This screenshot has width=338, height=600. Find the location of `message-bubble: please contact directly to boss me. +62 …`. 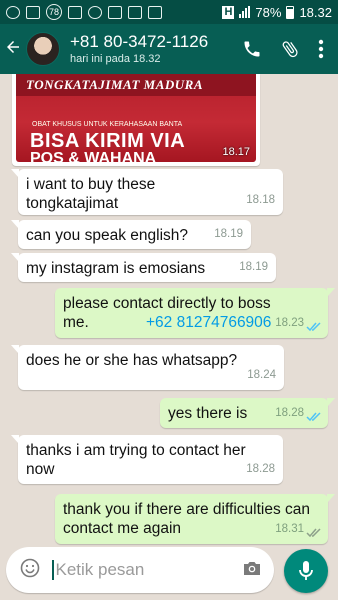

message-bubble: please contact directly to boss me. +62 … is located at coordinates (195, 313).